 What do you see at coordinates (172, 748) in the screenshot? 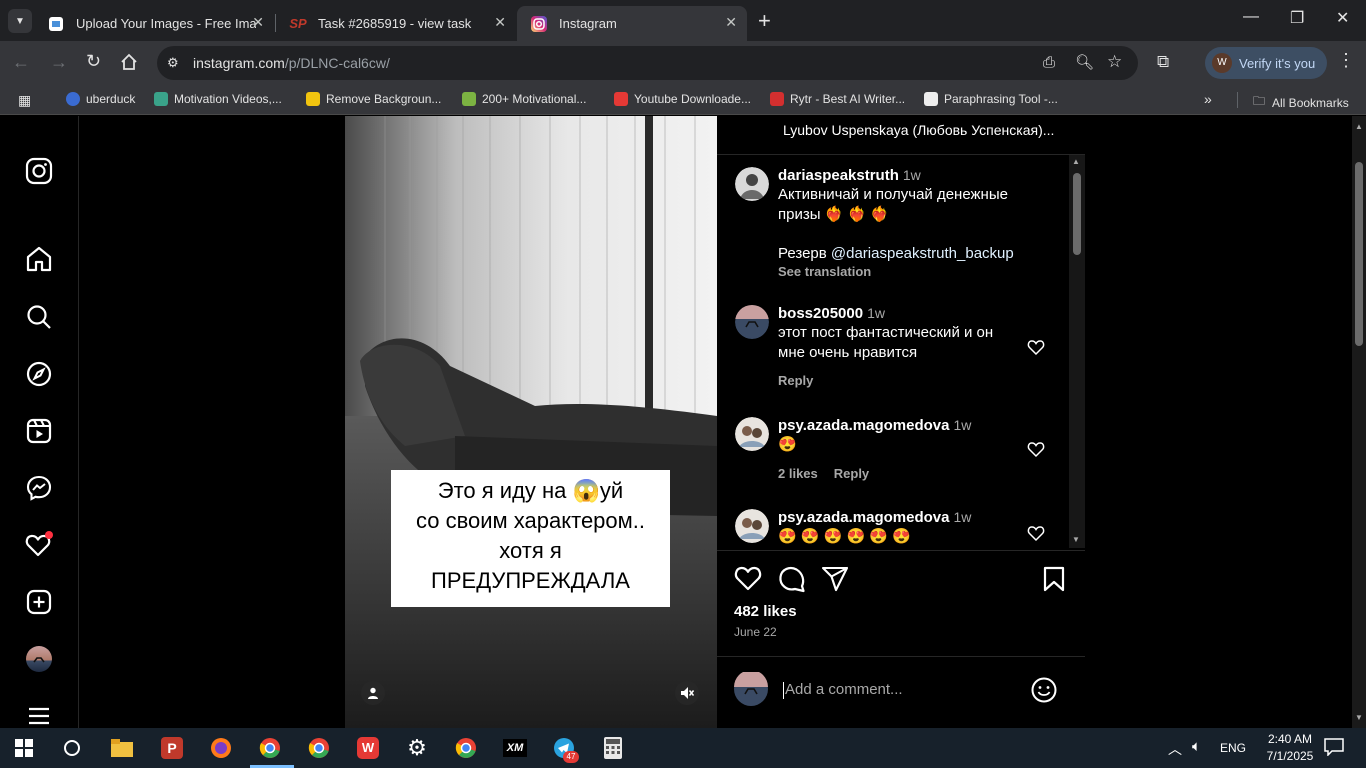
I see `app-p-icon: P` at bounding box center [172, 748].